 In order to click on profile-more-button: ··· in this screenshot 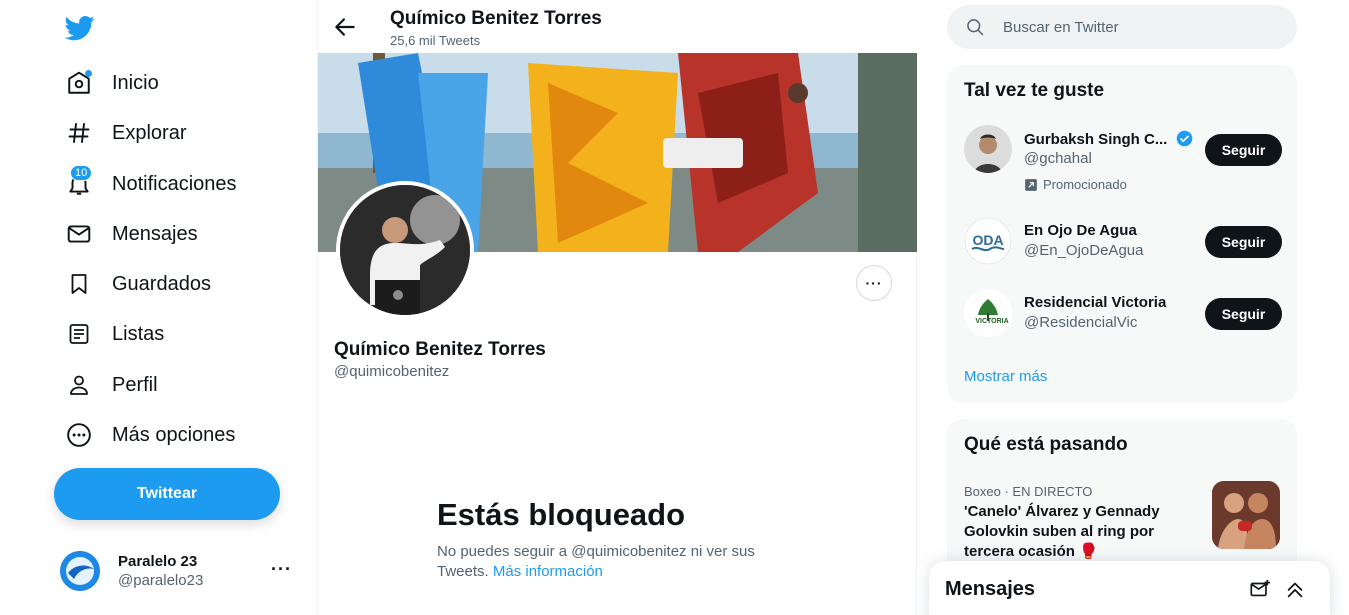, I will do `click(874, 283)`.